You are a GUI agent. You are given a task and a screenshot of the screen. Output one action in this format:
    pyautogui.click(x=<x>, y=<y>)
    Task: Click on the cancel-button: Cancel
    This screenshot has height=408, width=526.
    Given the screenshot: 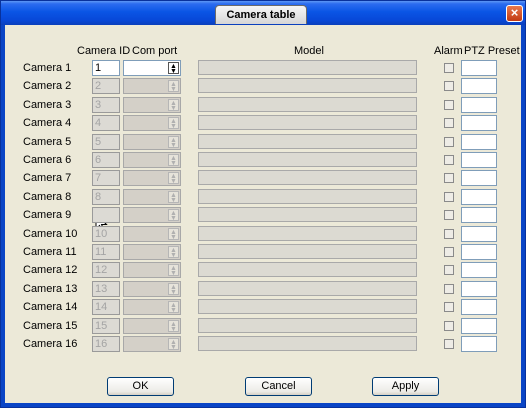 What is the action you would take?
    pyautogui.click(x=278, y=386)
    